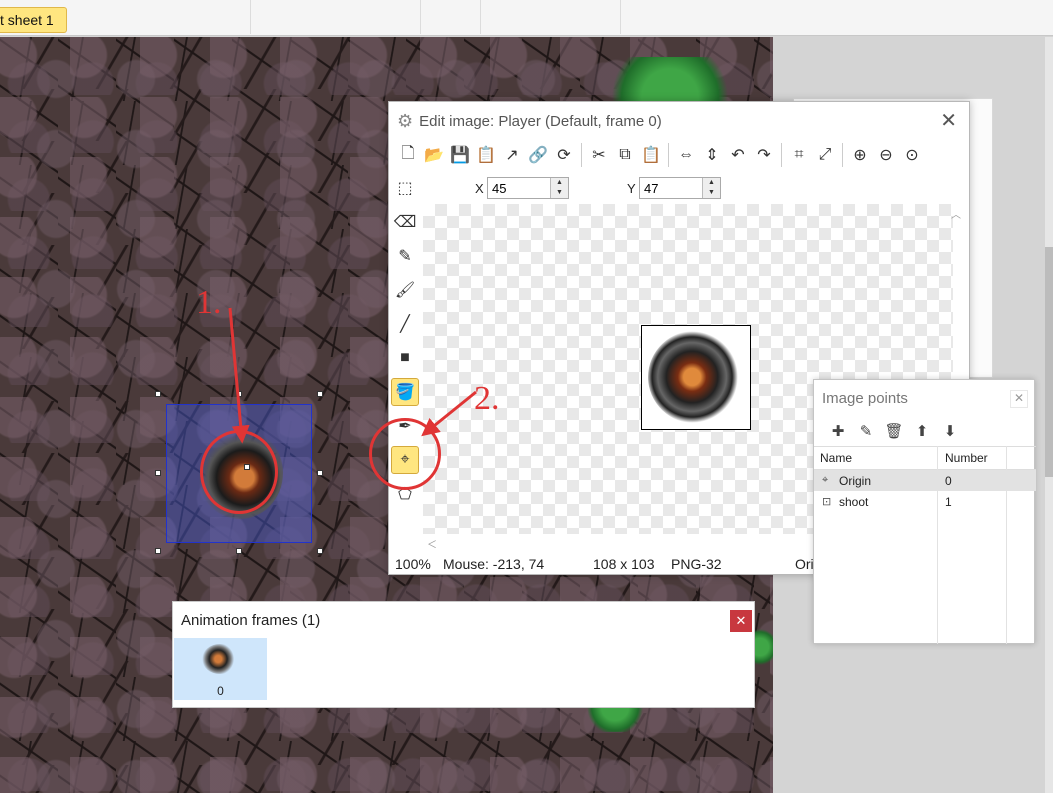 This screenshot has width=1053, height=793. Describe the element at coordinates (966, 458) in the screenshot. I see `number-column-header: Number` at that location.